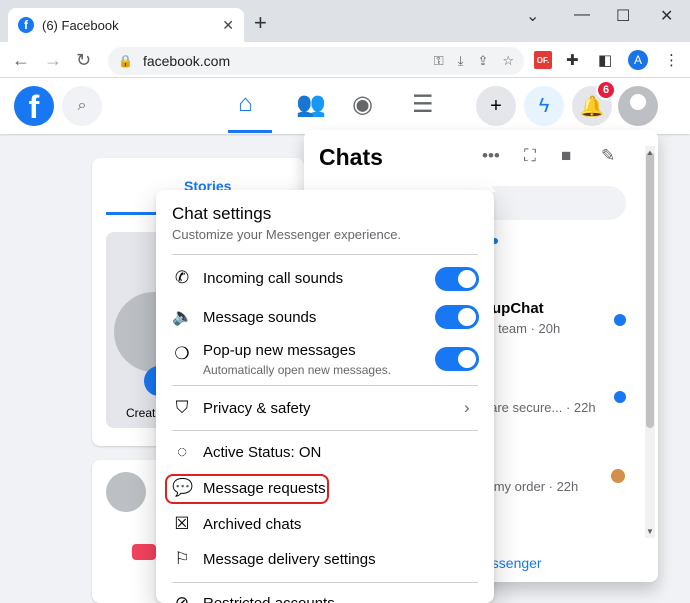 Image resolution: width=690 pixels, height=603 pixels. Describe the element at coordinates (182, 451) in the screenshot. I see `active-status-icon: ◌` at that location.